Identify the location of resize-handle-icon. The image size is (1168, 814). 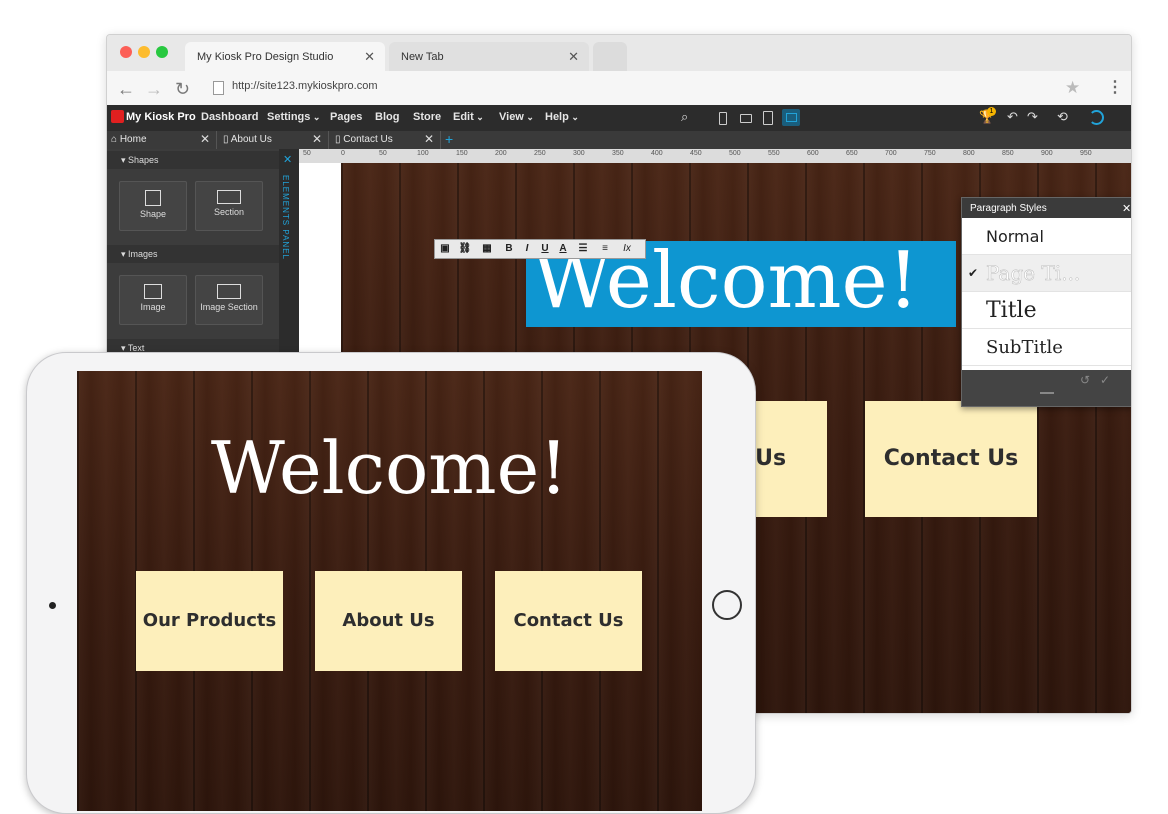
(1047, 393).